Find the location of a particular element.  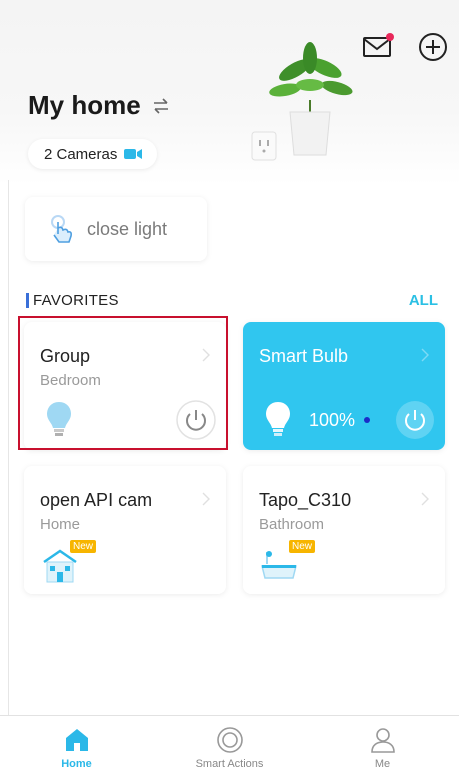

cameras-count-label: 2 Cameras is located at coordinates (81, 154).